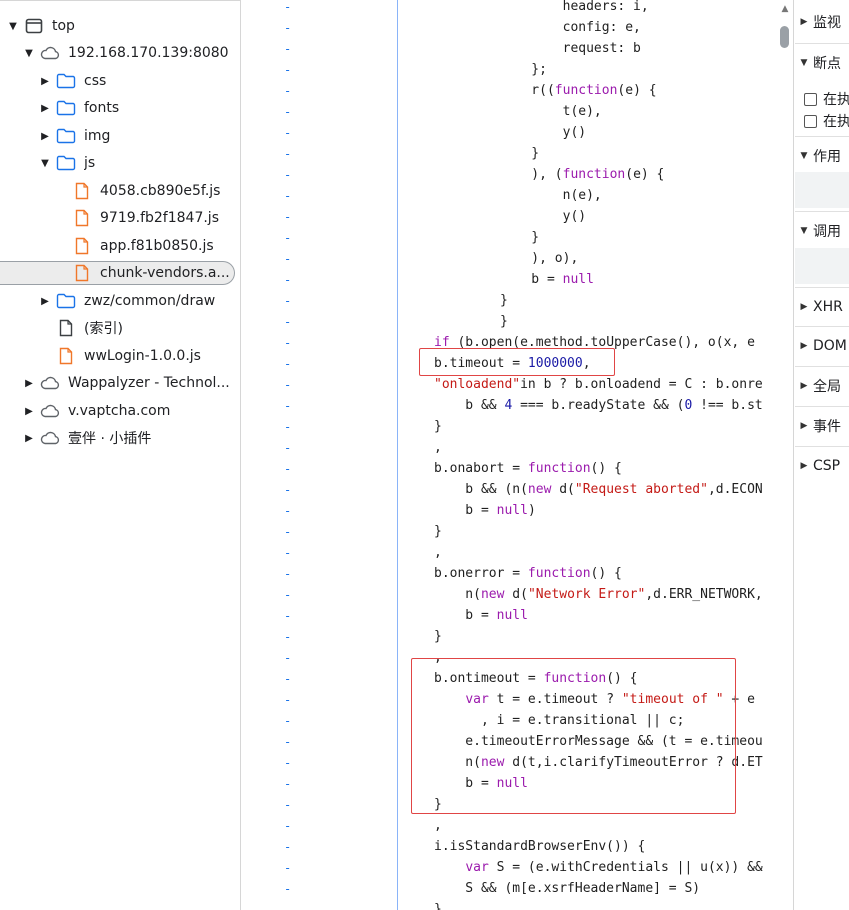 Image resolution: width=849 pixels, height=910 pixels. I want to click on sidebar-section-header: ▼ 断点, so click(822, 62).